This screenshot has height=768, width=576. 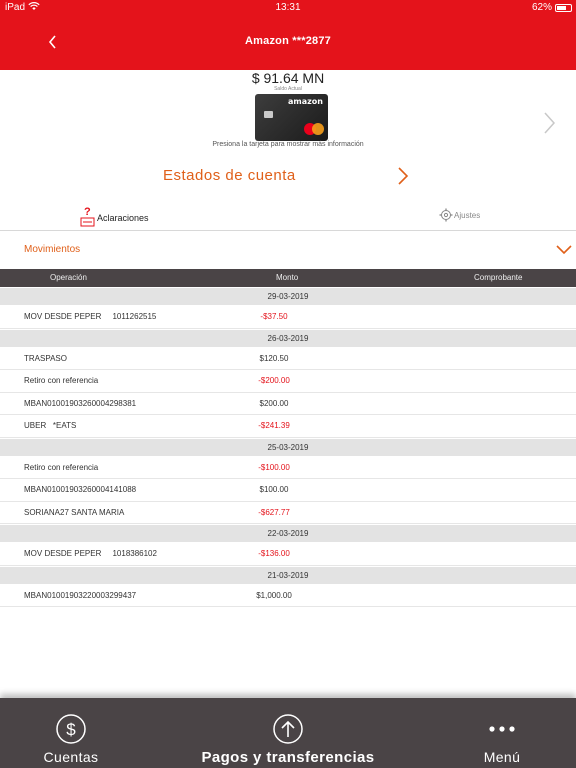 I want to click on transaction-amount: -$200.00, so click(x=274, y=380).